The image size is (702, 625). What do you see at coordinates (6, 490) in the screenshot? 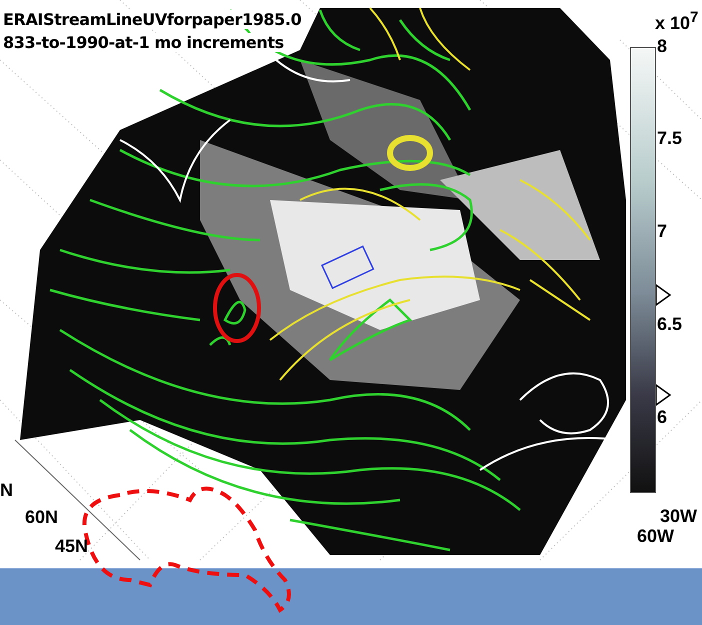
I see `latitude-label: N` at bounding box center [6, 490].